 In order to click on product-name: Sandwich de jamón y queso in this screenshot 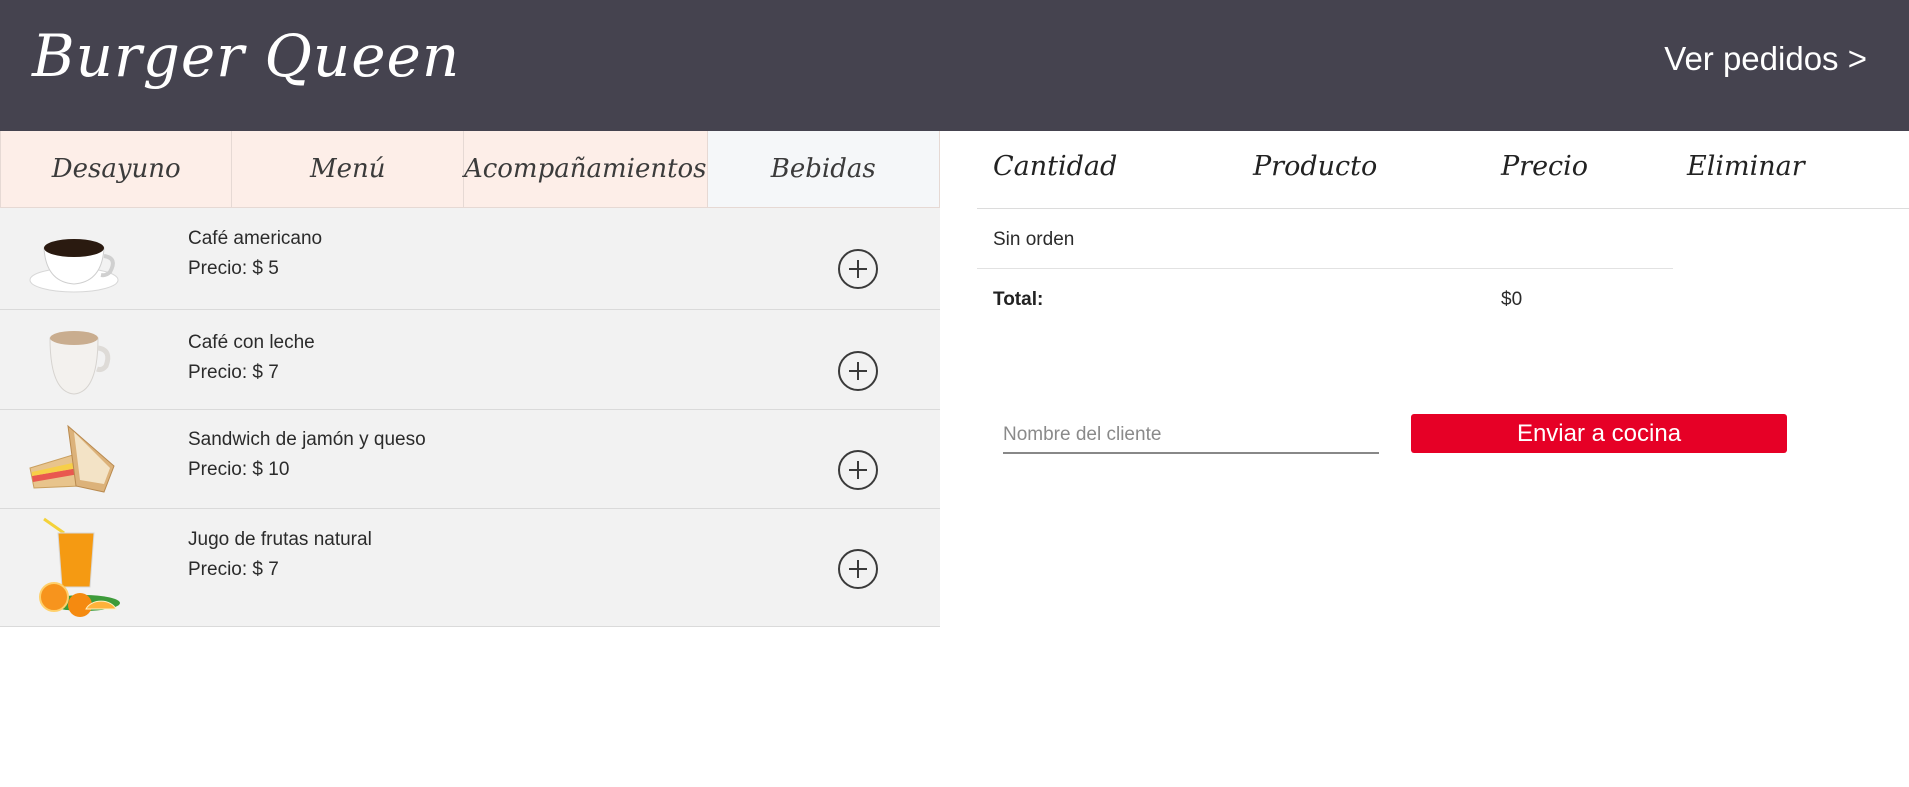, I will do `click(307, 439)`.